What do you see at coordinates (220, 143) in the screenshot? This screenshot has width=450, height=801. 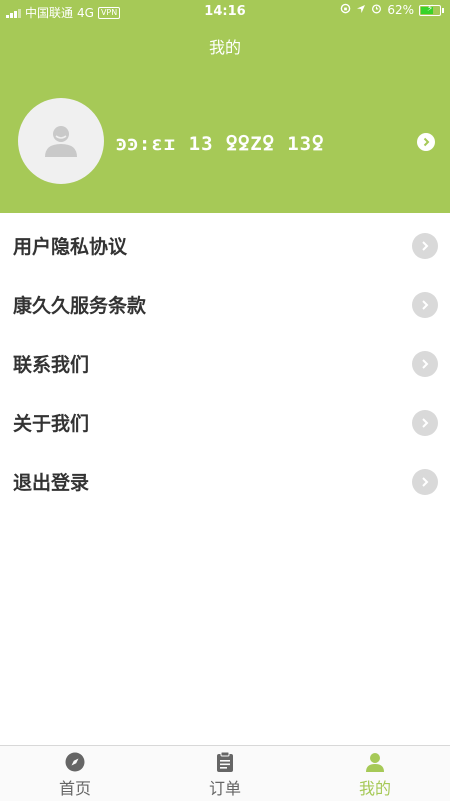 I see `profile-name: ꜿꜿ:ɛɪ 13 ꝿꝿZꝿ 13ꝿ` at bounding box center [220, 143].